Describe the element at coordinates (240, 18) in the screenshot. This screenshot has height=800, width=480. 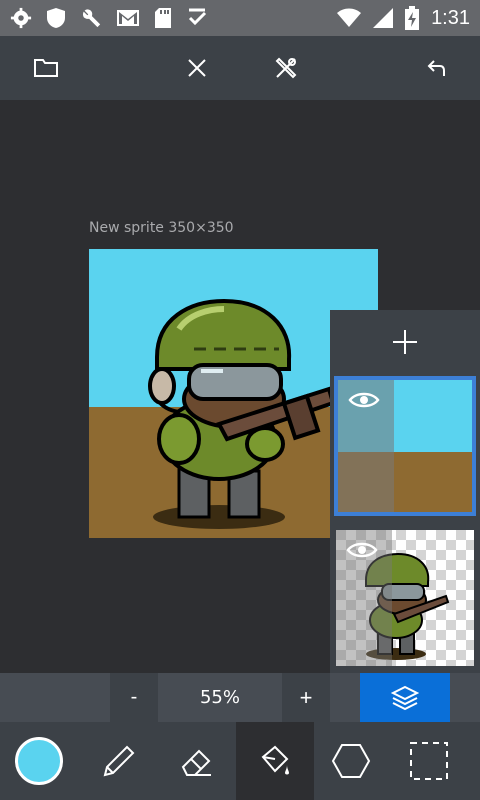
I see `status-bar: 1:31` at that location.